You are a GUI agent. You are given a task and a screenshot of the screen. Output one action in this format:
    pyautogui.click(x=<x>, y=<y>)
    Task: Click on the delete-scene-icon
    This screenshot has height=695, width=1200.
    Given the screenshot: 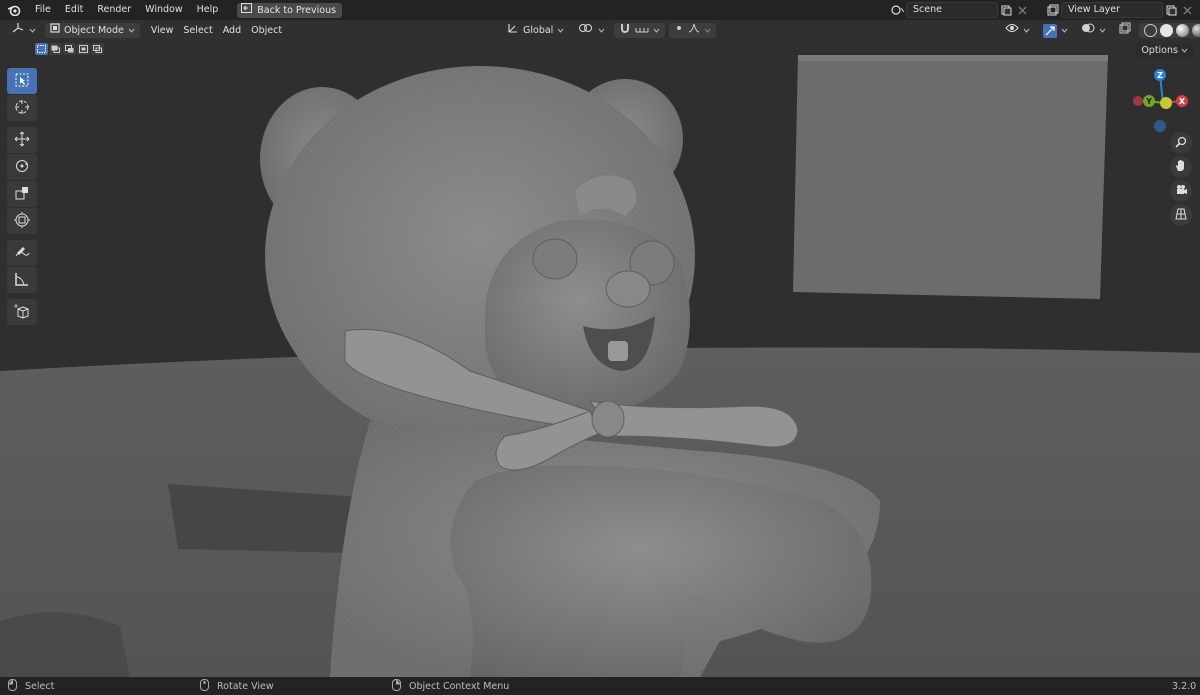 What is the action you would take?
    pyautogui.click(x=1022, y=10)
    